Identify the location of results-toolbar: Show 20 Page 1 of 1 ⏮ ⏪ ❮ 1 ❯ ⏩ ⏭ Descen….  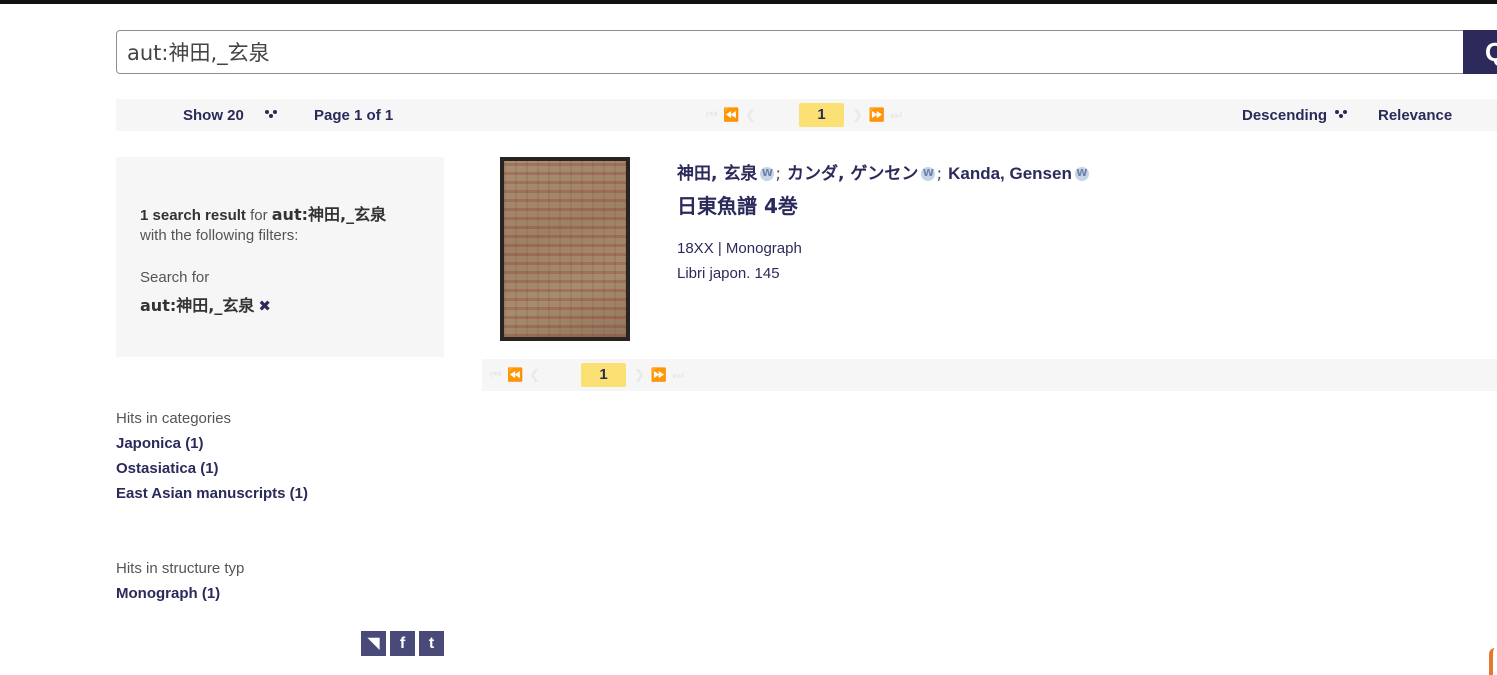
(806, 115).